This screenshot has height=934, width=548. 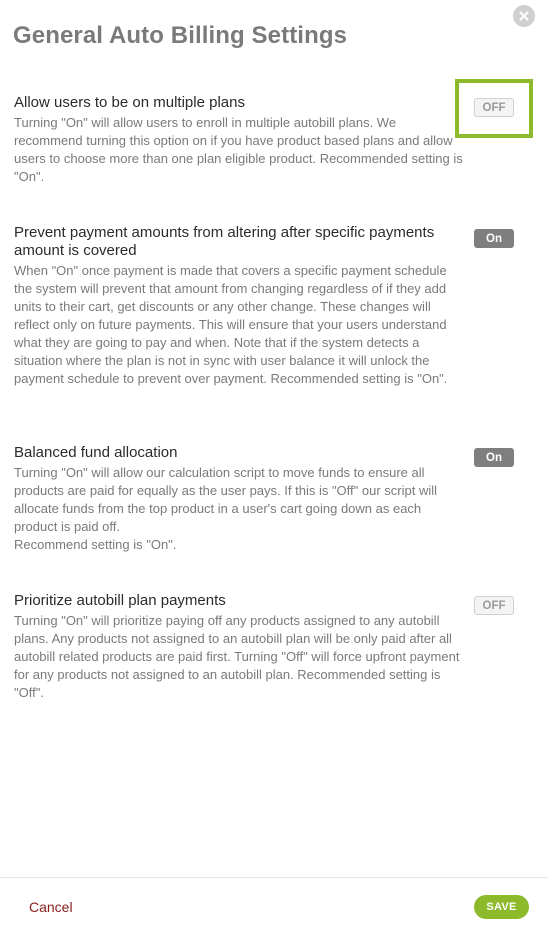 What do you see at coordinates (501, 907) in the screenshot?
I see `save-button: SAVE` at bounding box center [501, 907].